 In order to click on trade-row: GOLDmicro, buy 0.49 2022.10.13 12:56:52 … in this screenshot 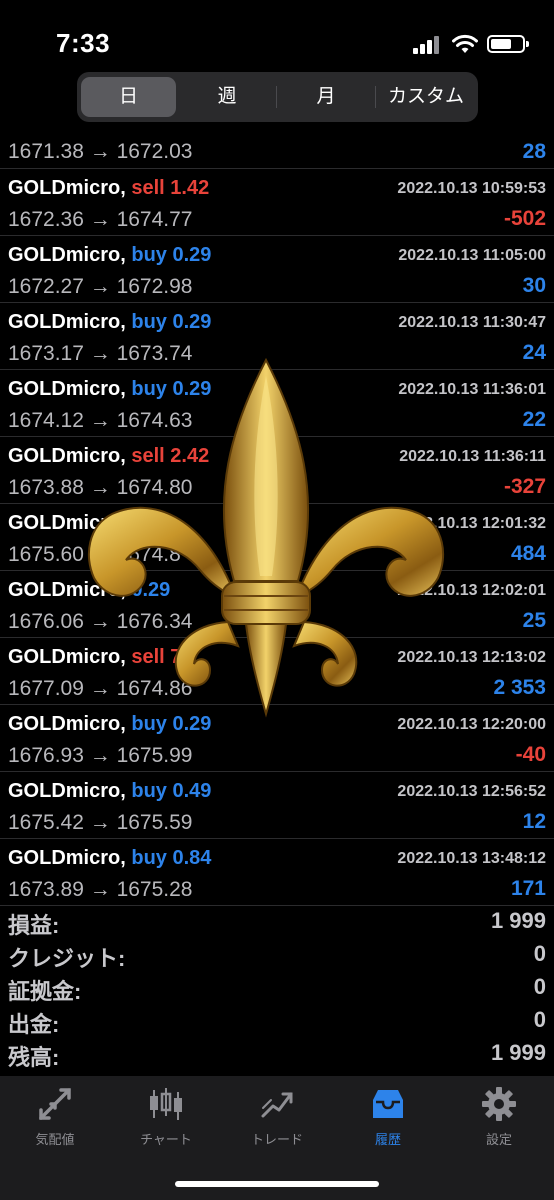, I will do `click(277, 805)`.